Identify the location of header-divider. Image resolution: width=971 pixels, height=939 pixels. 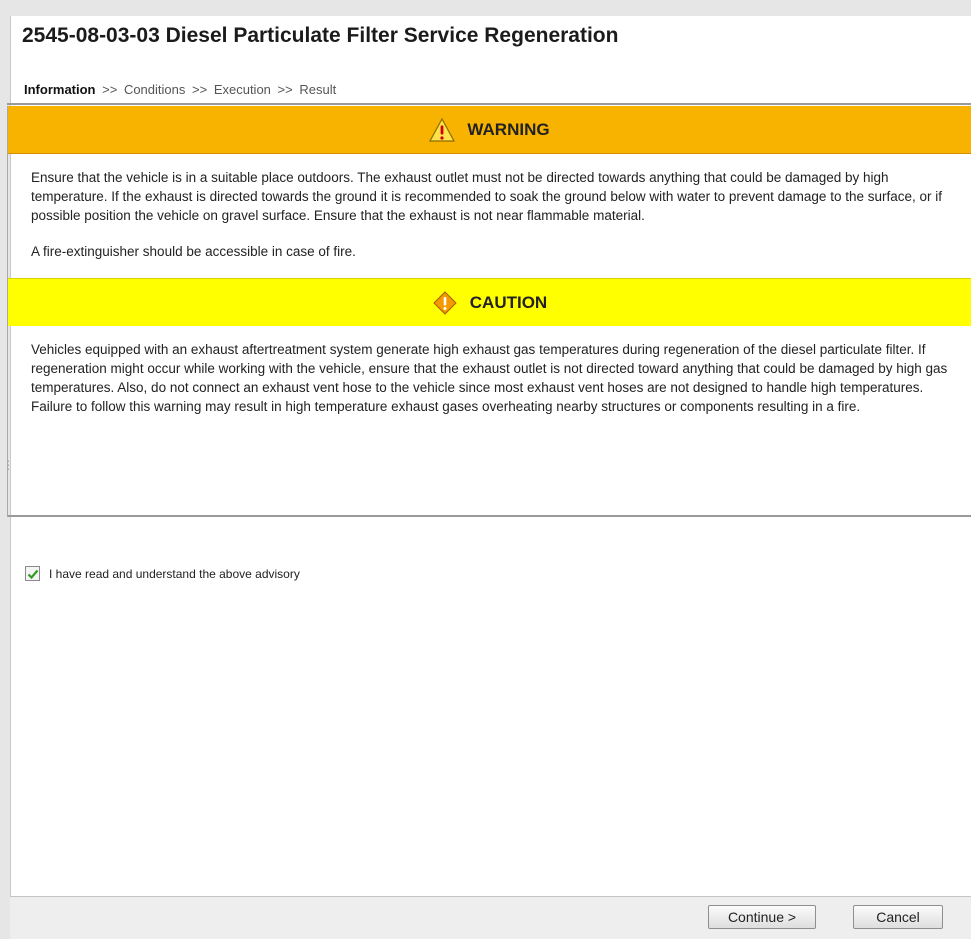
(489, 104).